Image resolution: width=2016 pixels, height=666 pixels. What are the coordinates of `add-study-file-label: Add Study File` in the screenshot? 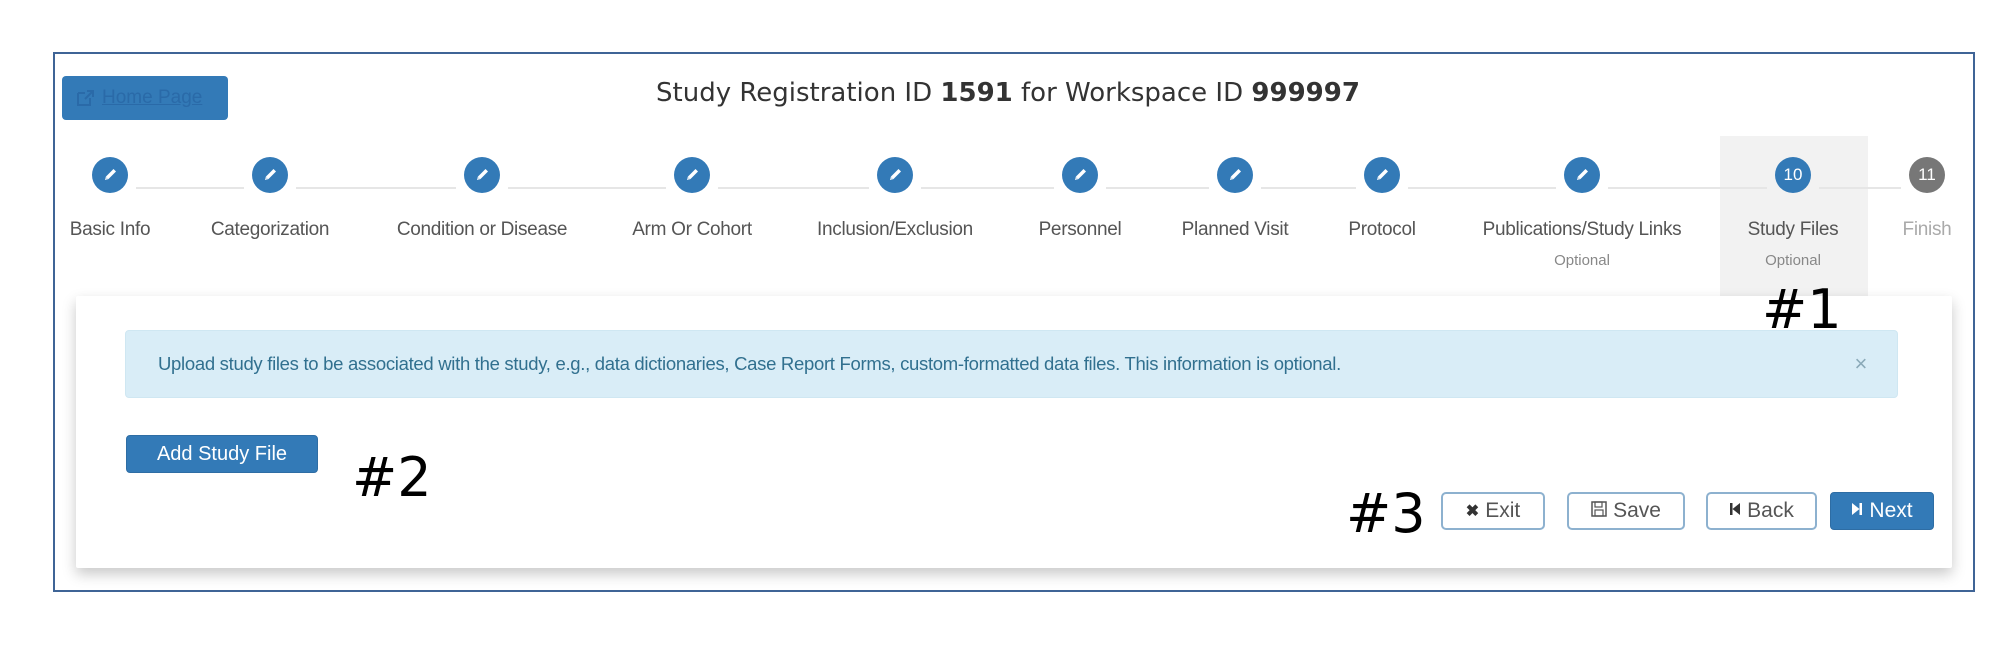 It's located at (222, 453).